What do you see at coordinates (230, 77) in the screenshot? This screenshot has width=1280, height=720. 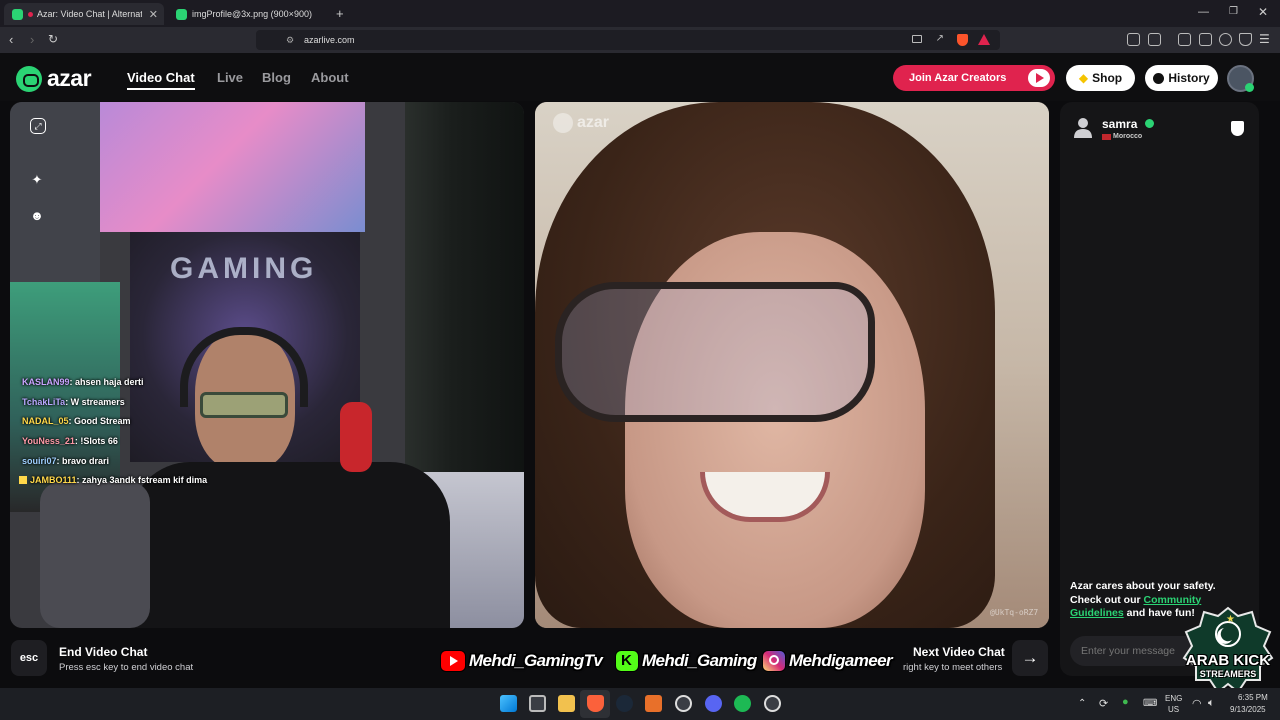 I see `nav-live: Live` at bounding box center [230, 77].